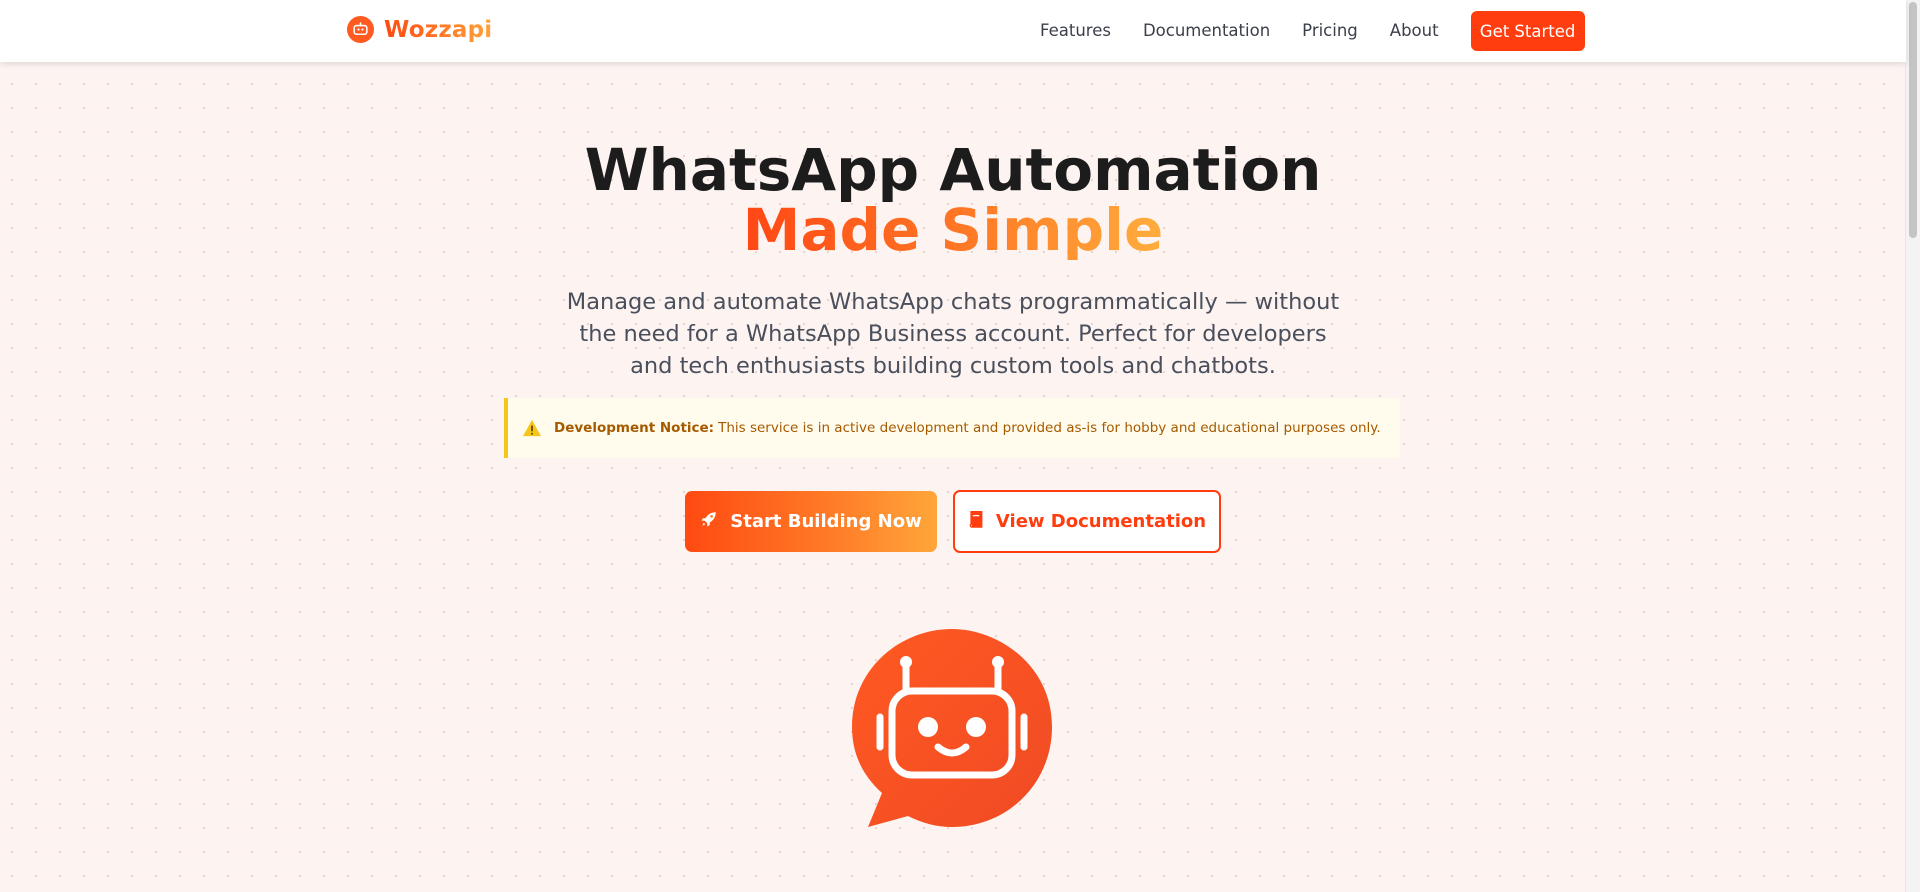  What do you see at coordinates (634, 428) in the screenshot?
I see `notice-label: Development Notice:` at bounding box center [634, 428].